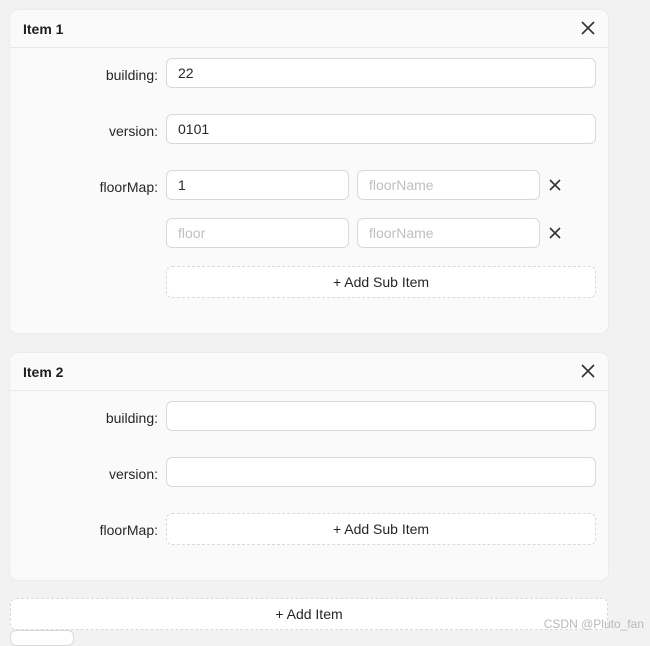 The width and height of the screenshot is (650, 646). I want to click on item-title: Item 1, so click(43, 29).